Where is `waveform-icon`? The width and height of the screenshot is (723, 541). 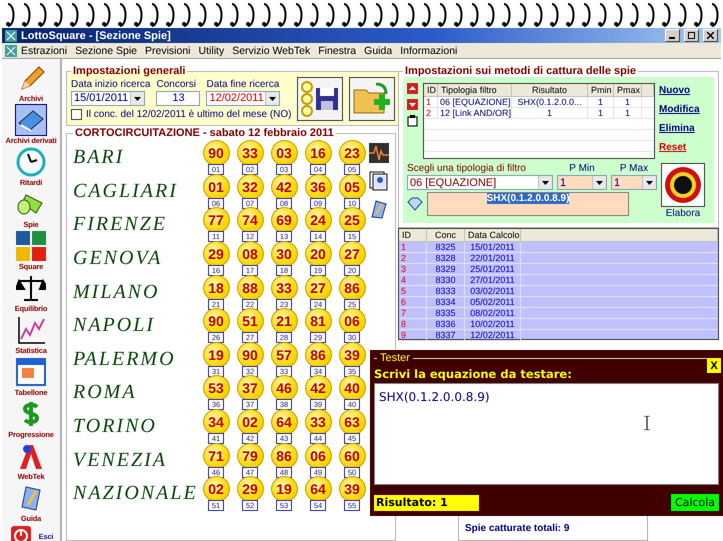
waveform-icon is located at coordinates (379, 153).